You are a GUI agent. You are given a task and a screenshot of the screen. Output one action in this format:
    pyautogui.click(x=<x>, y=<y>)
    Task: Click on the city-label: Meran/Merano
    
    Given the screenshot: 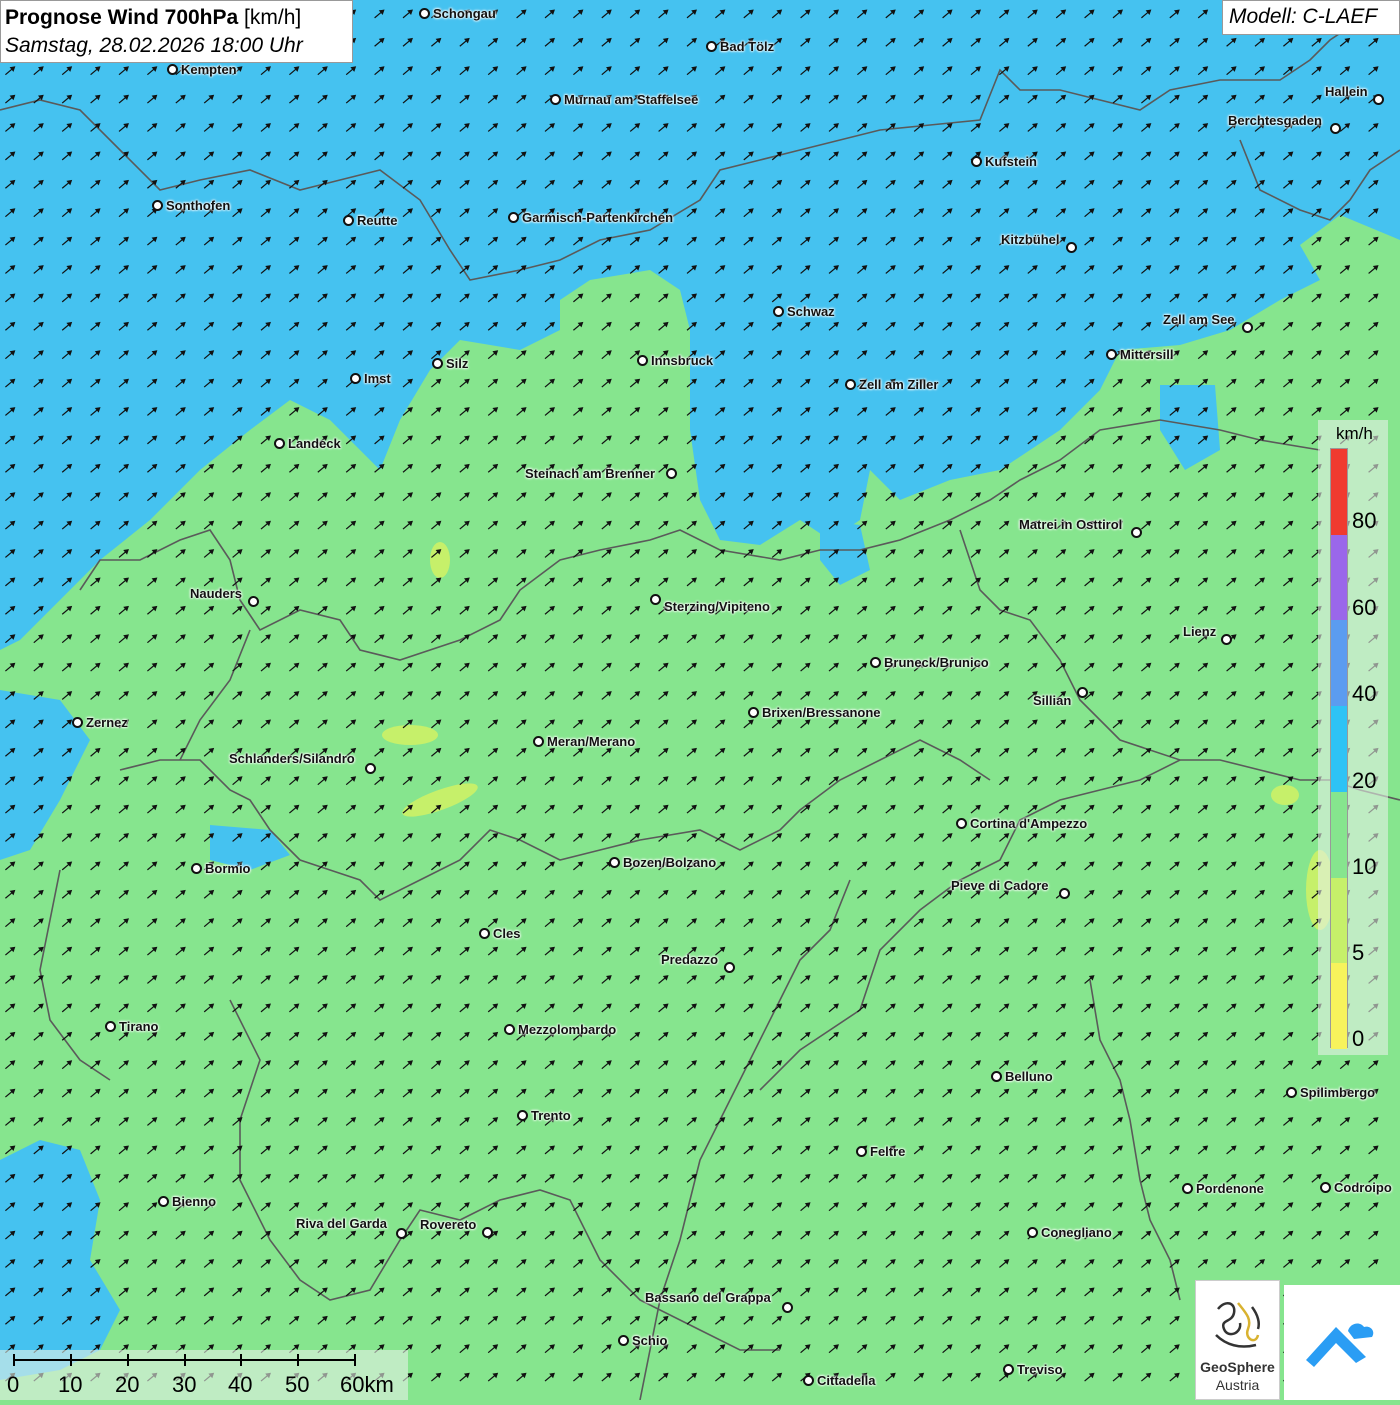 What is the action you would take?
    pyautogui.click(x=591, y=741)
    